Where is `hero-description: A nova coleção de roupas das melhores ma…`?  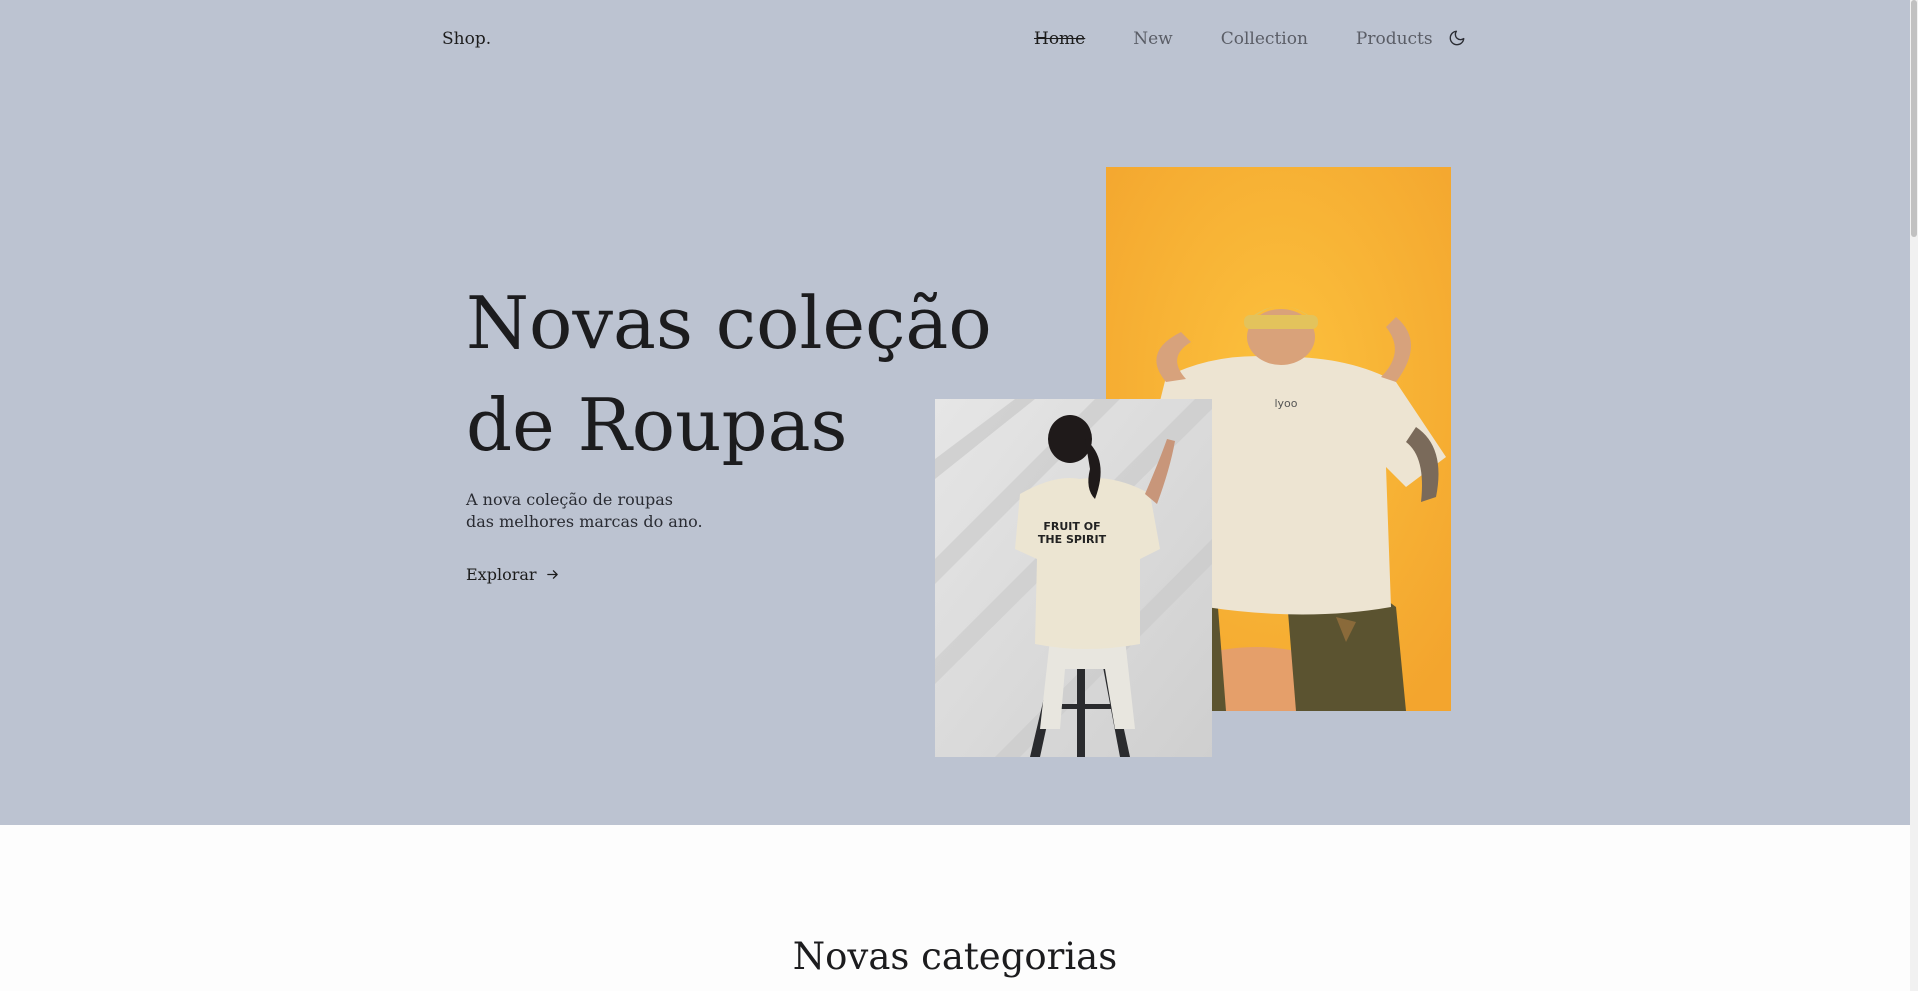
hero-description: A nova coleção de roupas das melhores ma… is located at coordinates (584, 511).